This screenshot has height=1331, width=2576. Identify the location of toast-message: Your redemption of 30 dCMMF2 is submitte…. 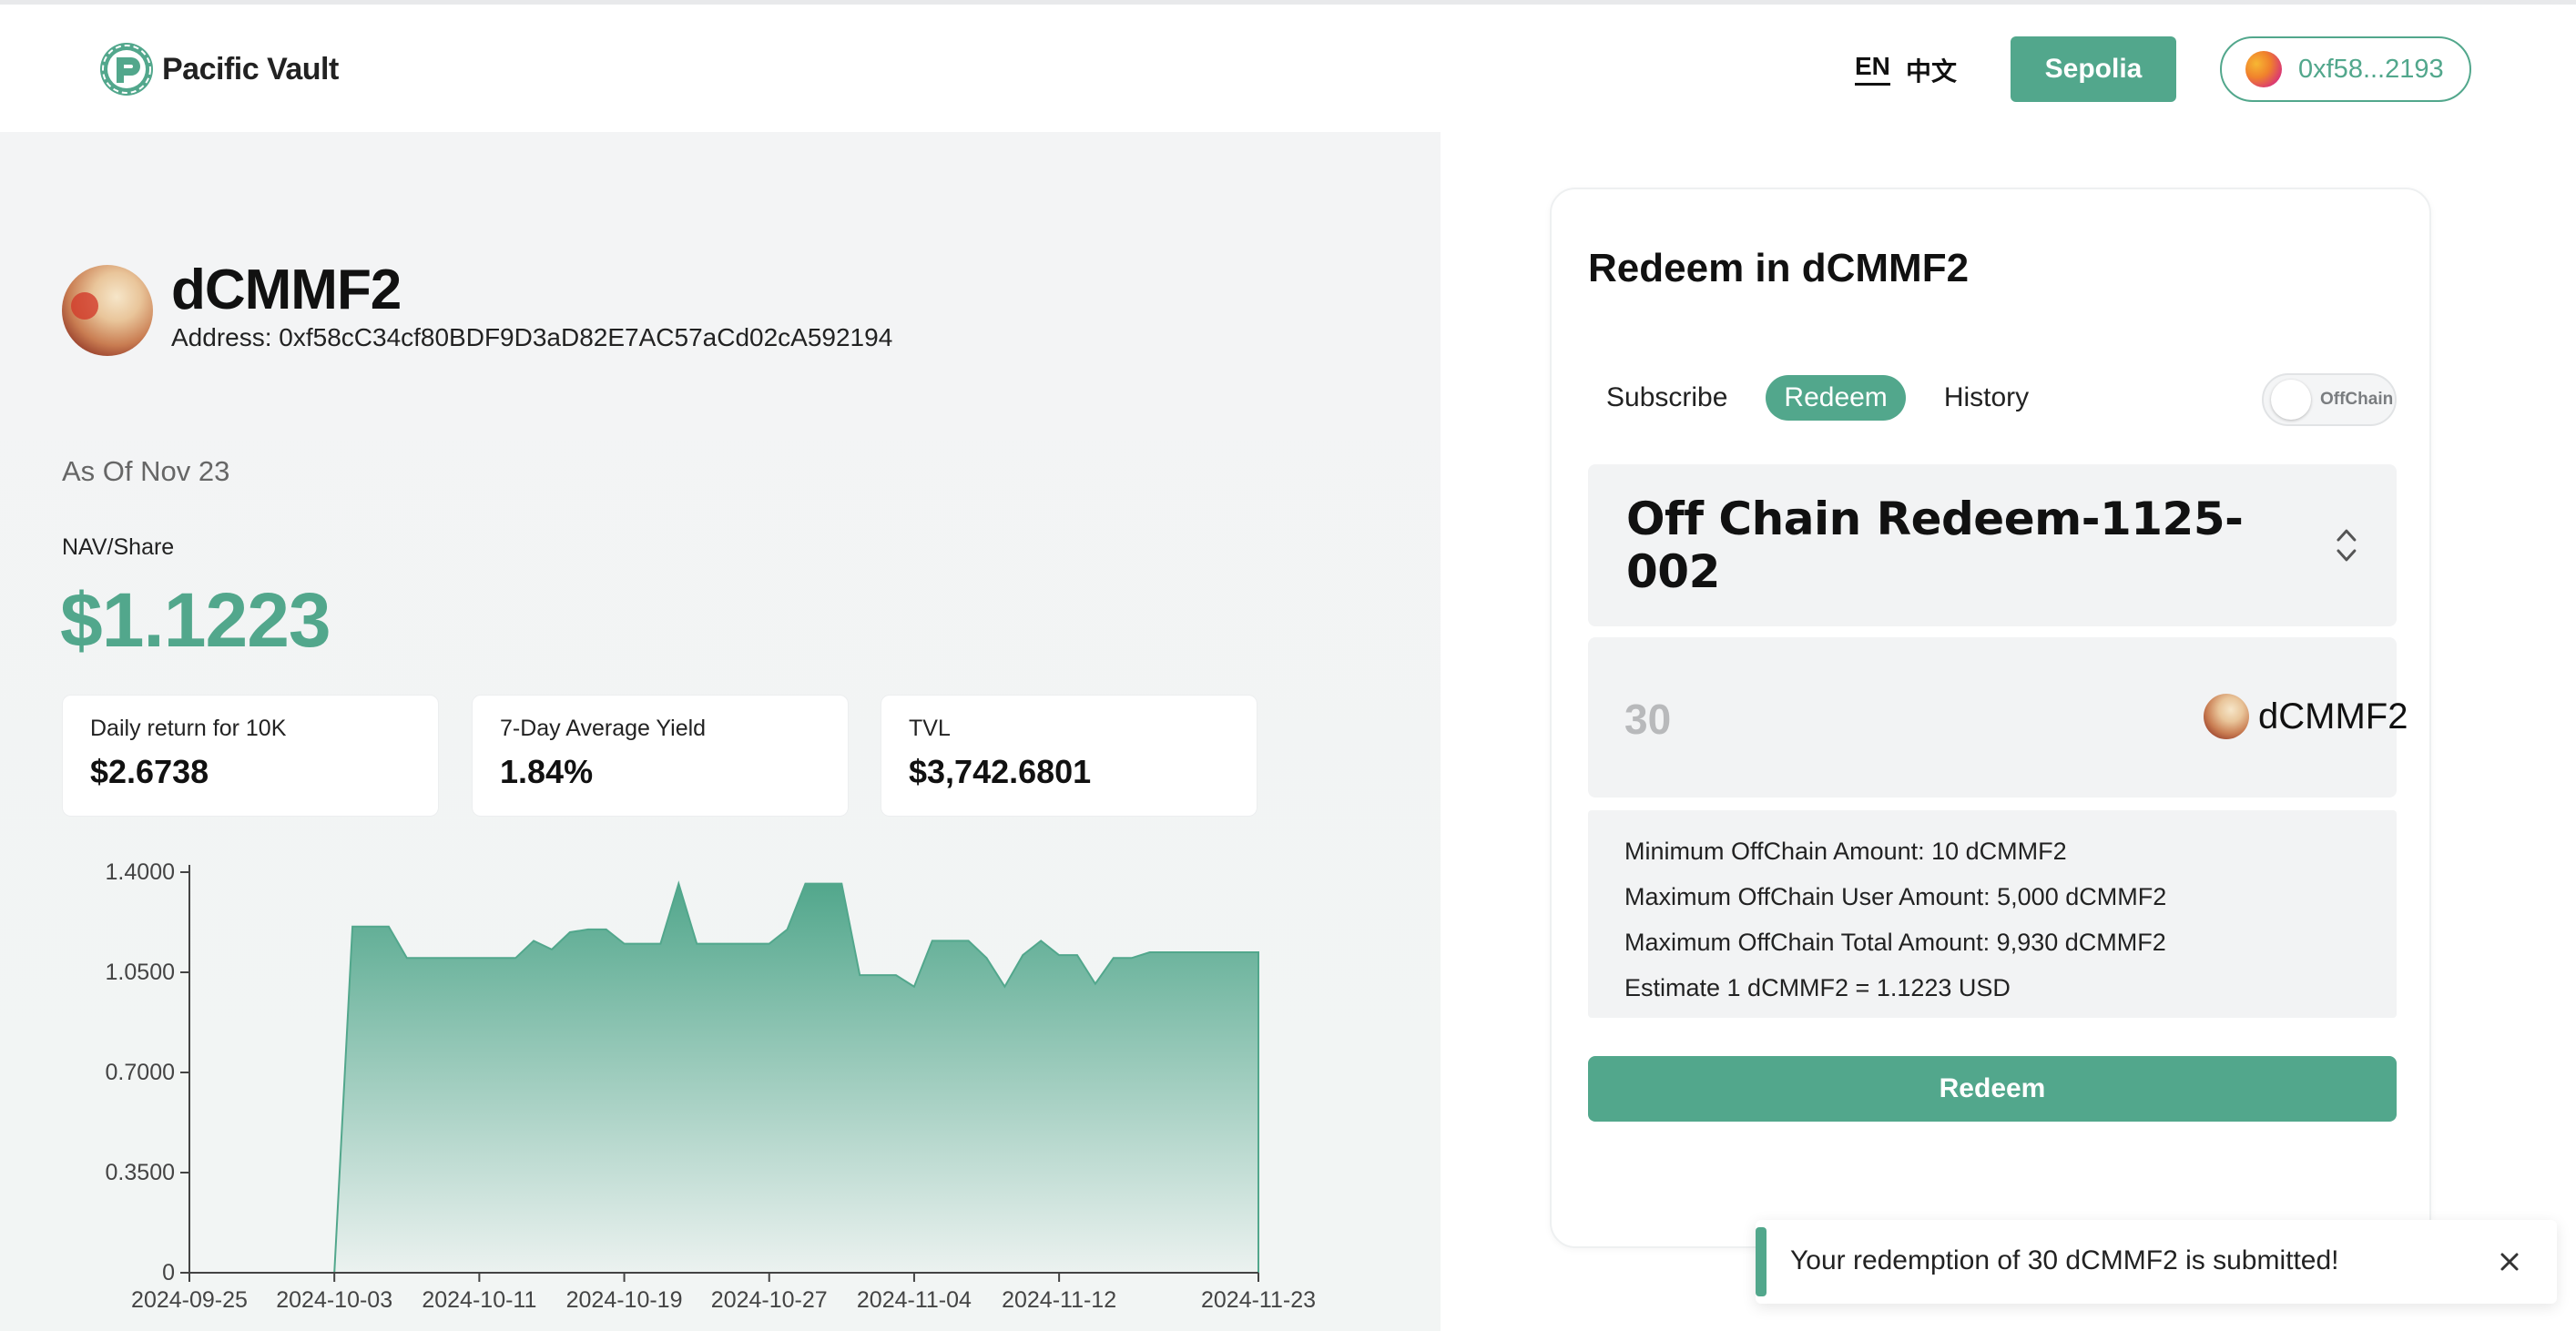
(2064, 1260).